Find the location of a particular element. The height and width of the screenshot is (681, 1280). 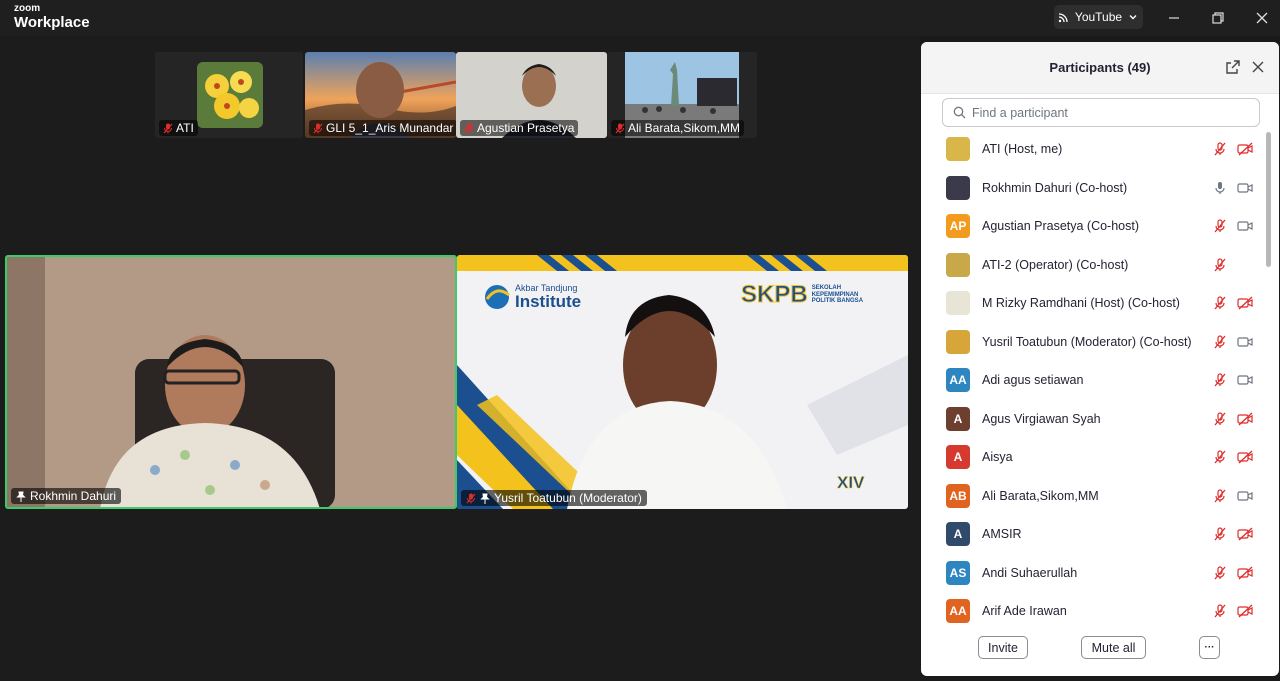

participant-list-scrollbar is located at coordinates (1269, 378).